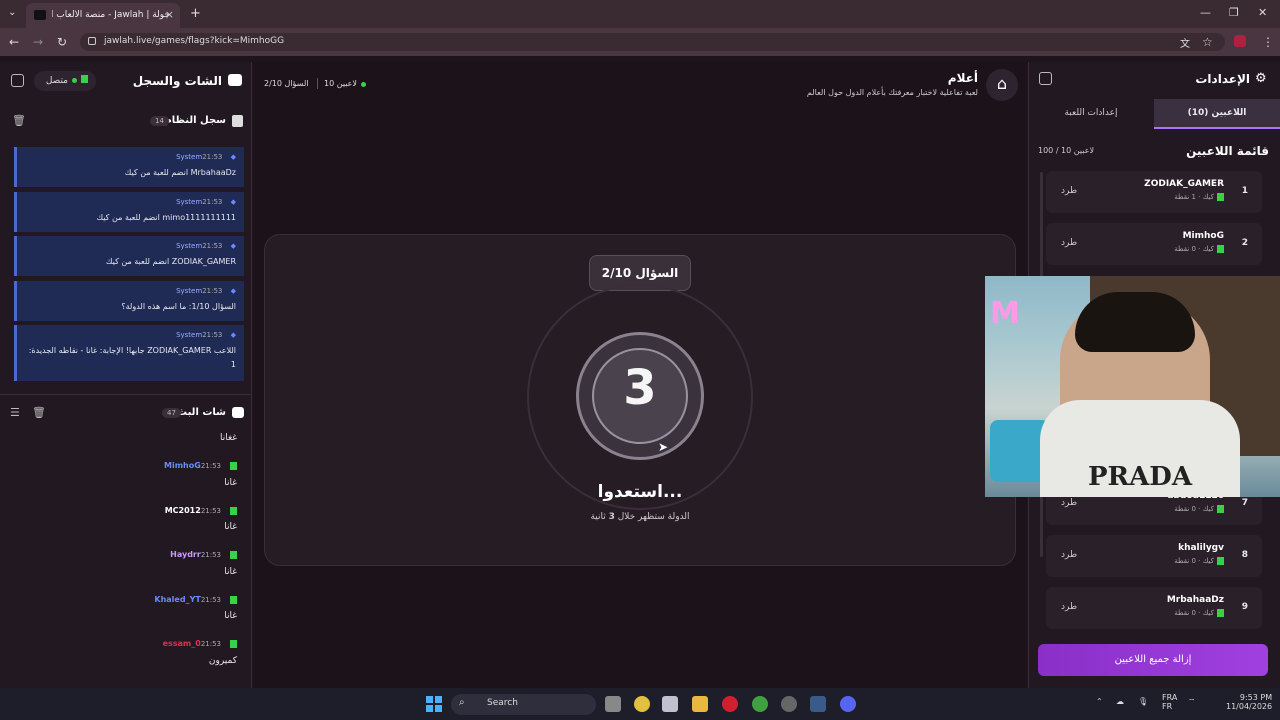 The height and width of the screenshot is (720, 1280). What do you see at coordinates (434, 704) in the screenshot?
I see `windows-start-icon` at bounding box center [434, 704].